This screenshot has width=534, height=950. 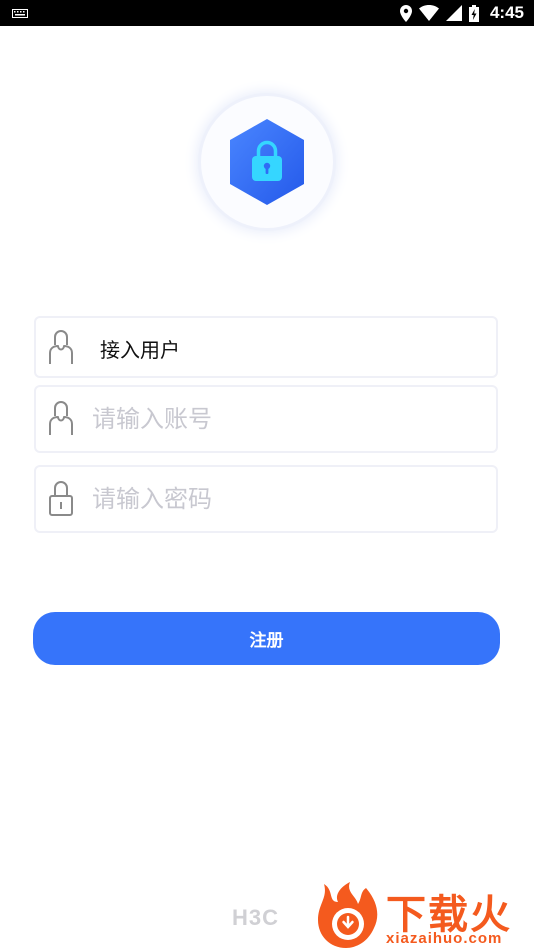 I want to click on keyboard-icon, so click(x=20, y=13).